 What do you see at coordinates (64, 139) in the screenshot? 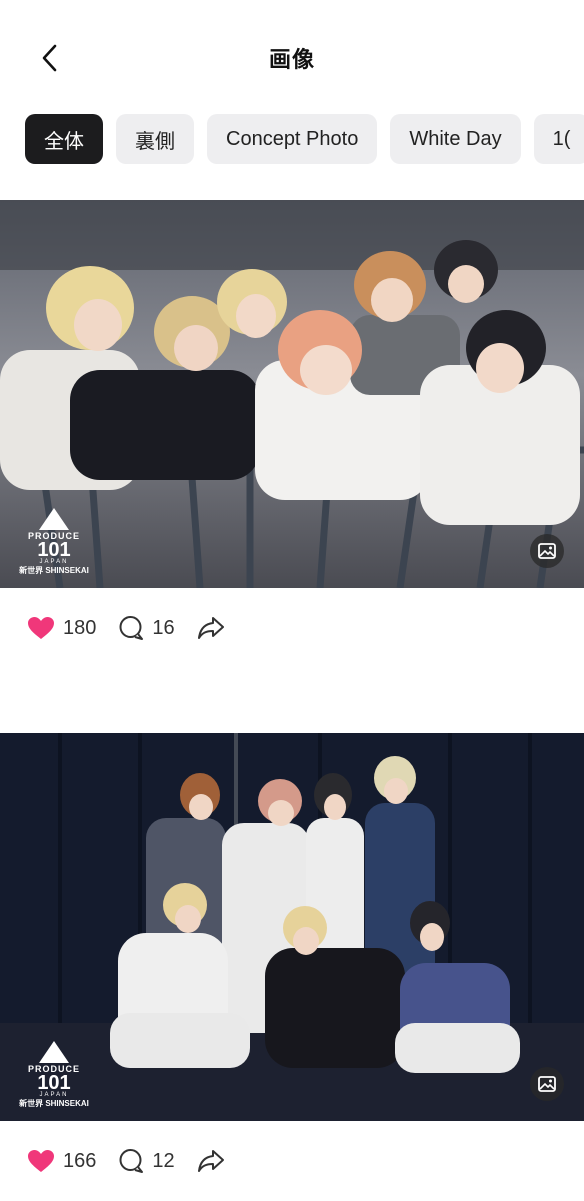
I see `tab-all: 全体` at bounding box center [64, 139].